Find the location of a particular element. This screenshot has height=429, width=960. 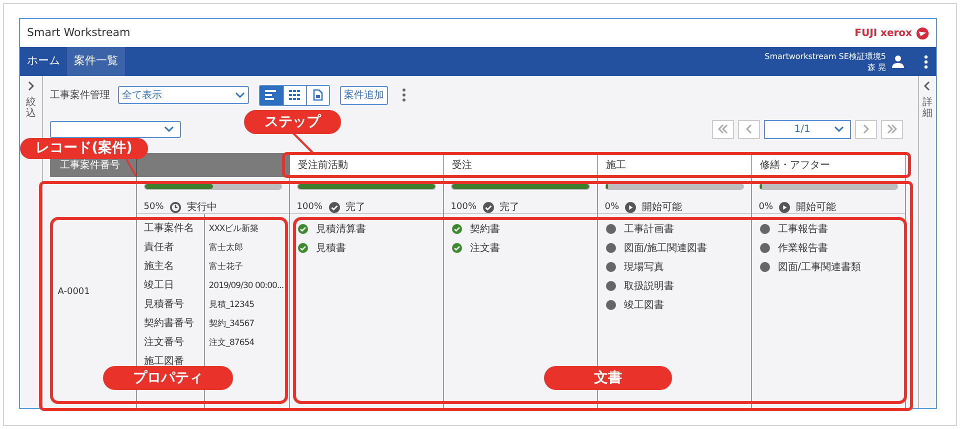

document-name: 契約書 is located at coordinates (485, 229).